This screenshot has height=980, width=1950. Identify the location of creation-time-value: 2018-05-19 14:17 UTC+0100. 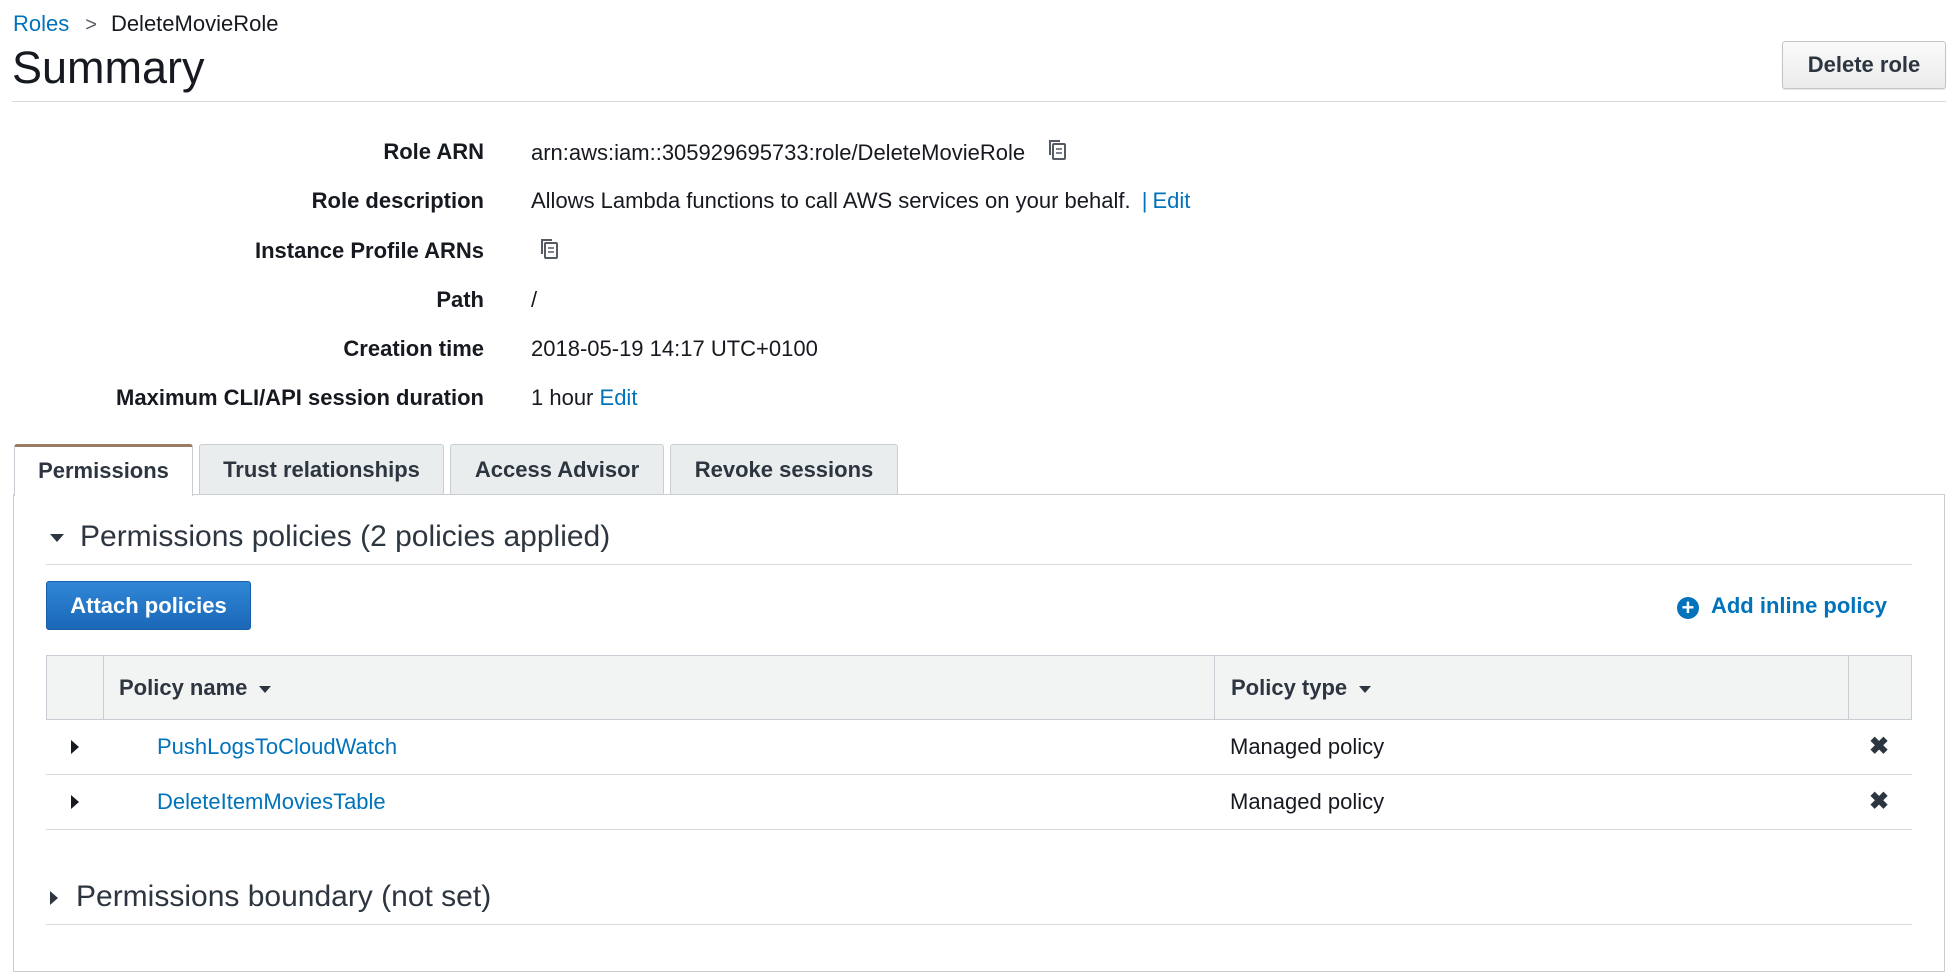
(674, 348).